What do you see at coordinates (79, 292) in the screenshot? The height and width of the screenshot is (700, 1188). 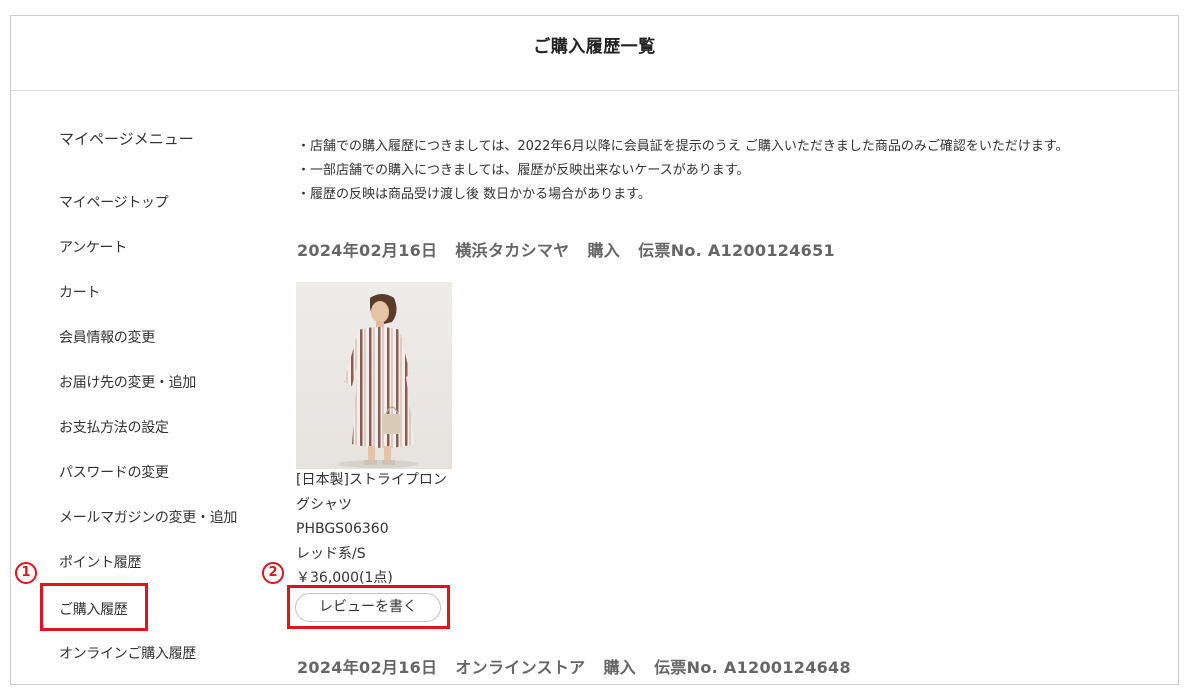 I see `sidebar-item-cart: カート` at bounding box center [79, 292].